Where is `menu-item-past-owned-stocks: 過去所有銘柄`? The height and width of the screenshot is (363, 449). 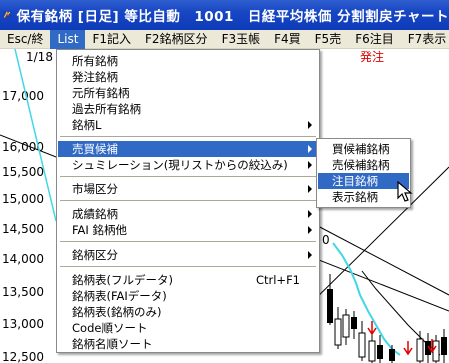 menu-item-past-owned-stocks: 過去所有銘柄 is located at coordinates (188, 109).